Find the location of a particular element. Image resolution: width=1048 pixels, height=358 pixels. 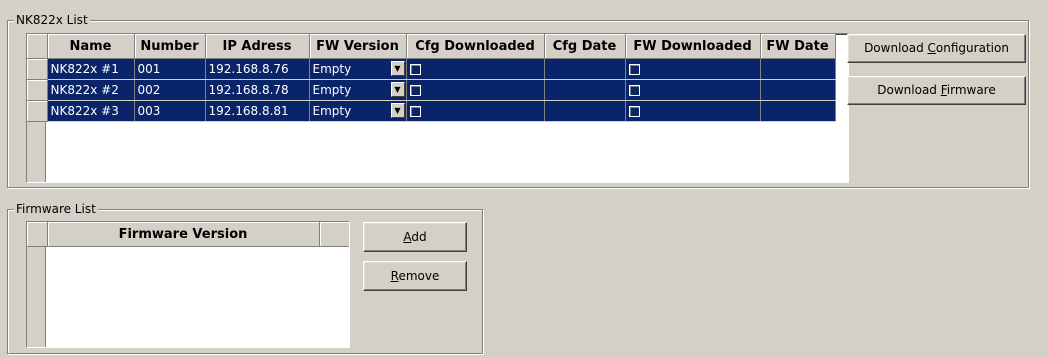

col-header-cfg-date: Cfg Date is located at coordinates (585, 46).